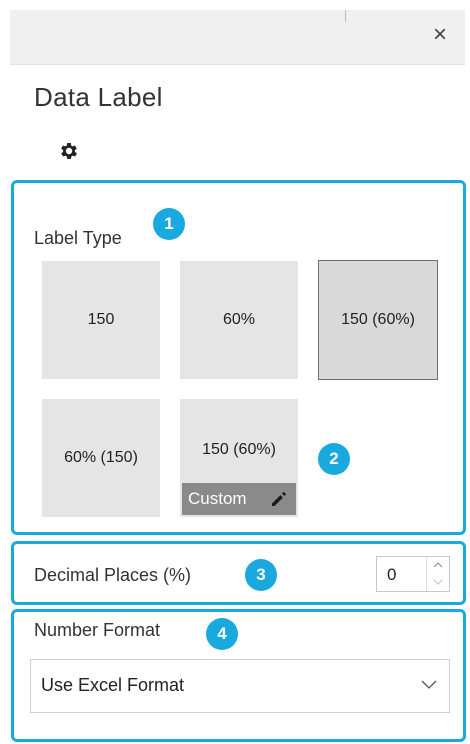 The width and height of the screenshot is (470, 744). What do you see at coordinates (429, 684) in the screenshot?
I see `chevron-down-icon` at bounding box center [429, 684].